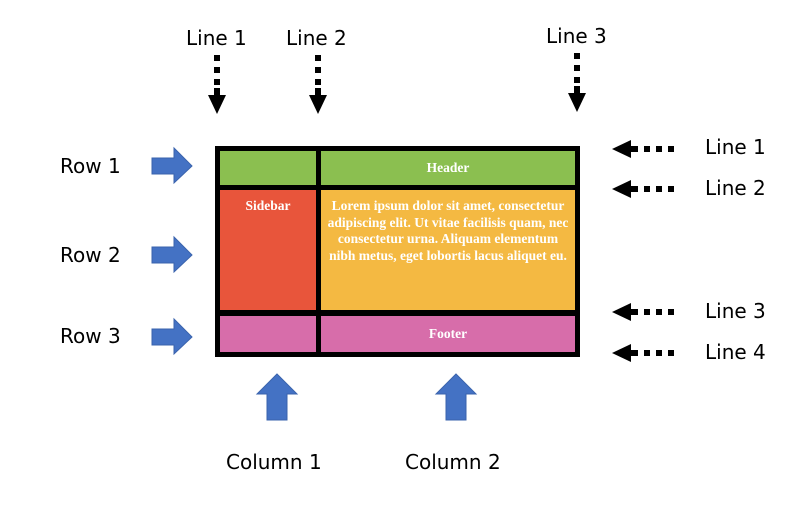  I want to click on header-area-left, so click(268, 168).